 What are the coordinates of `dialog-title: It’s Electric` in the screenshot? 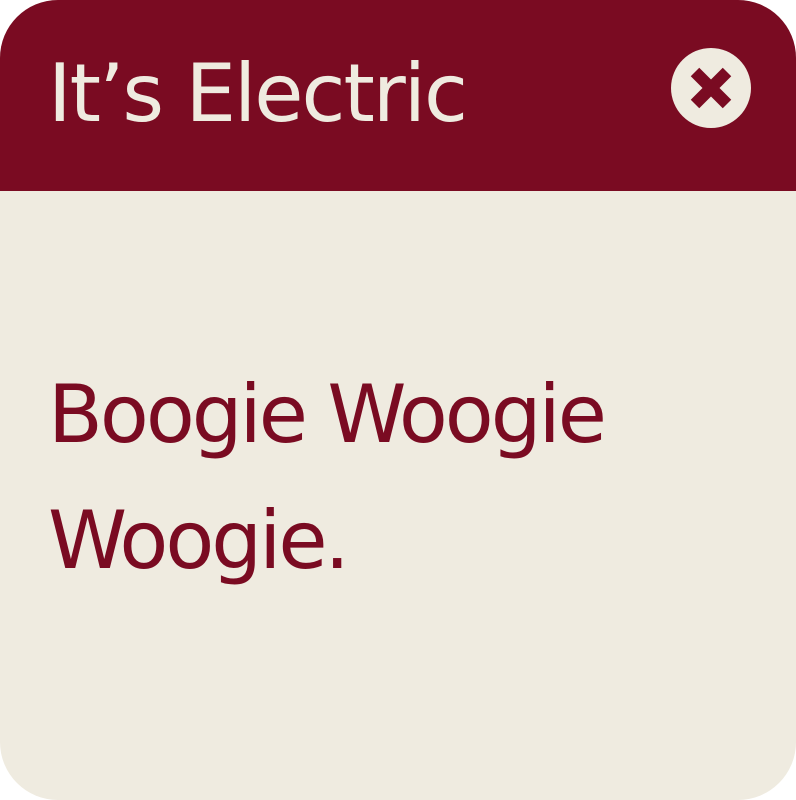 It's located at (258, 93).